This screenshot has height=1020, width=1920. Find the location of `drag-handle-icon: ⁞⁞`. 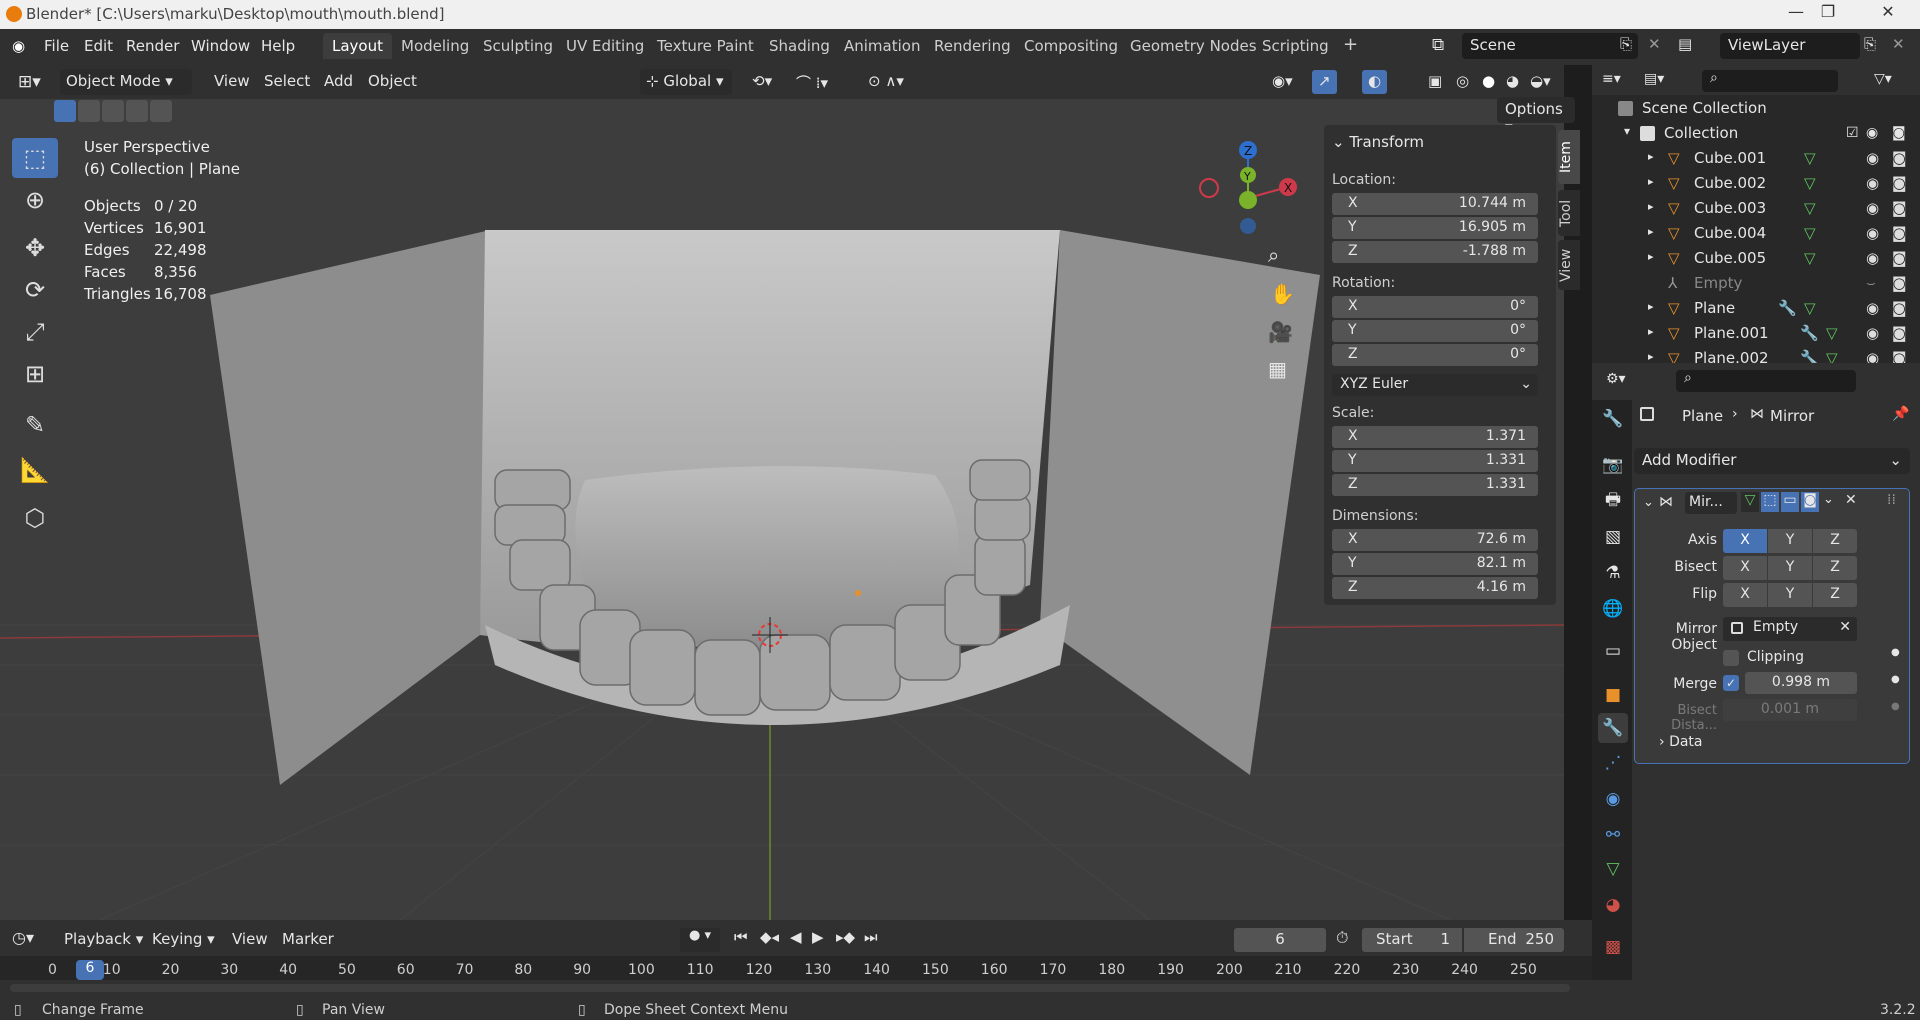

drag-handle-icon: ⁞⁞ is located at coordinates (1891, 500).